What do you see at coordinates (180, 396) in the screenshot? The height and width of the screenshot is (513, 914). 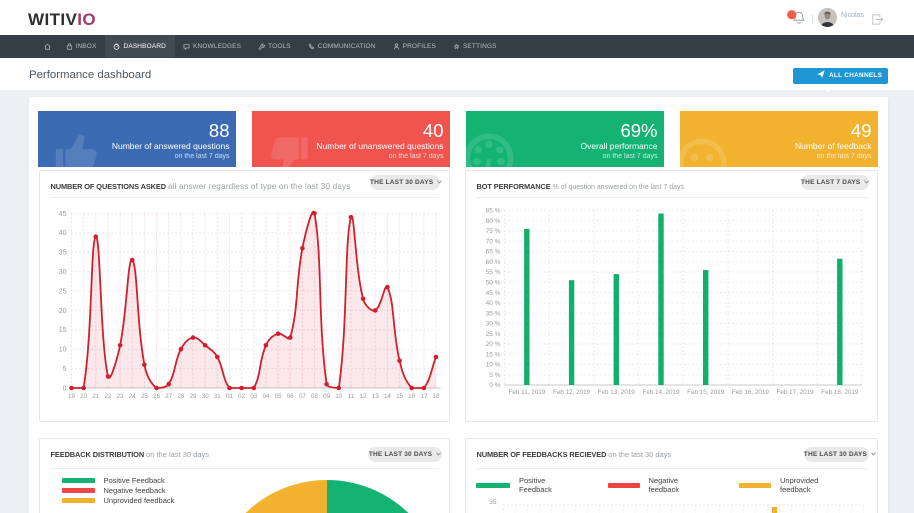 I see `svg-text: 28` at bounding box center [180, 396].